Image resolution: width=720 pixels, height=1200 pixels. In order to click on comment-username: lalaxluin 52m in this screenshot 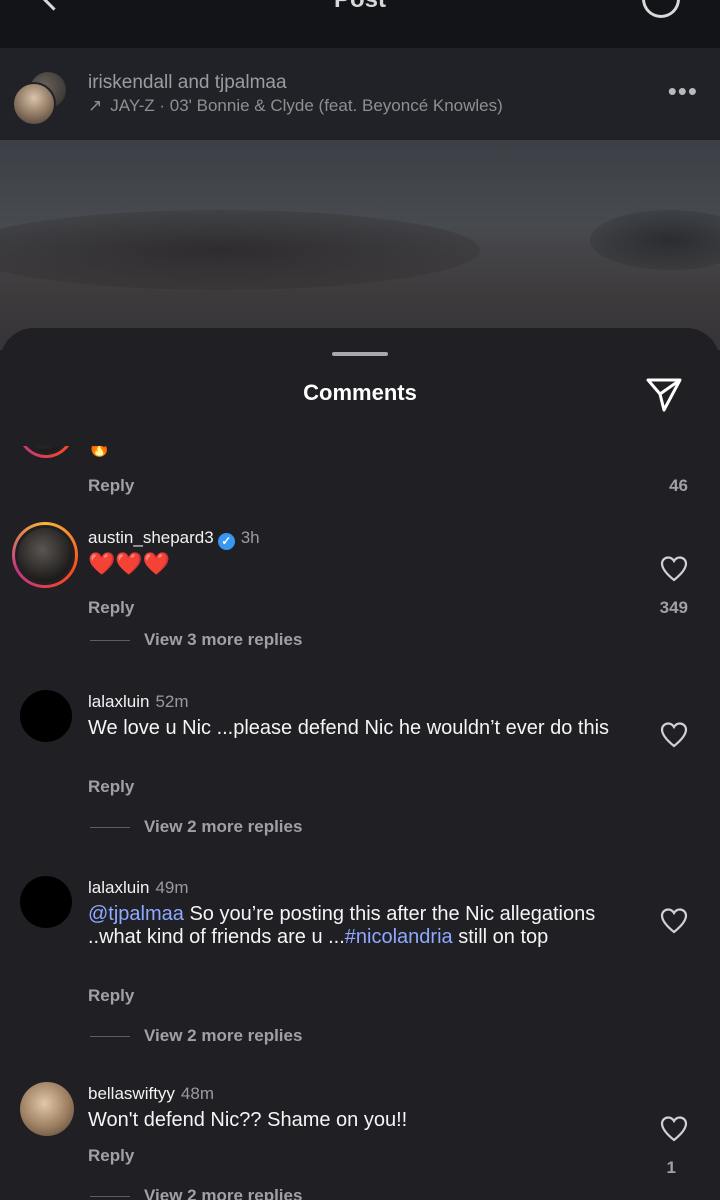, I will do `click(138, 702)`.